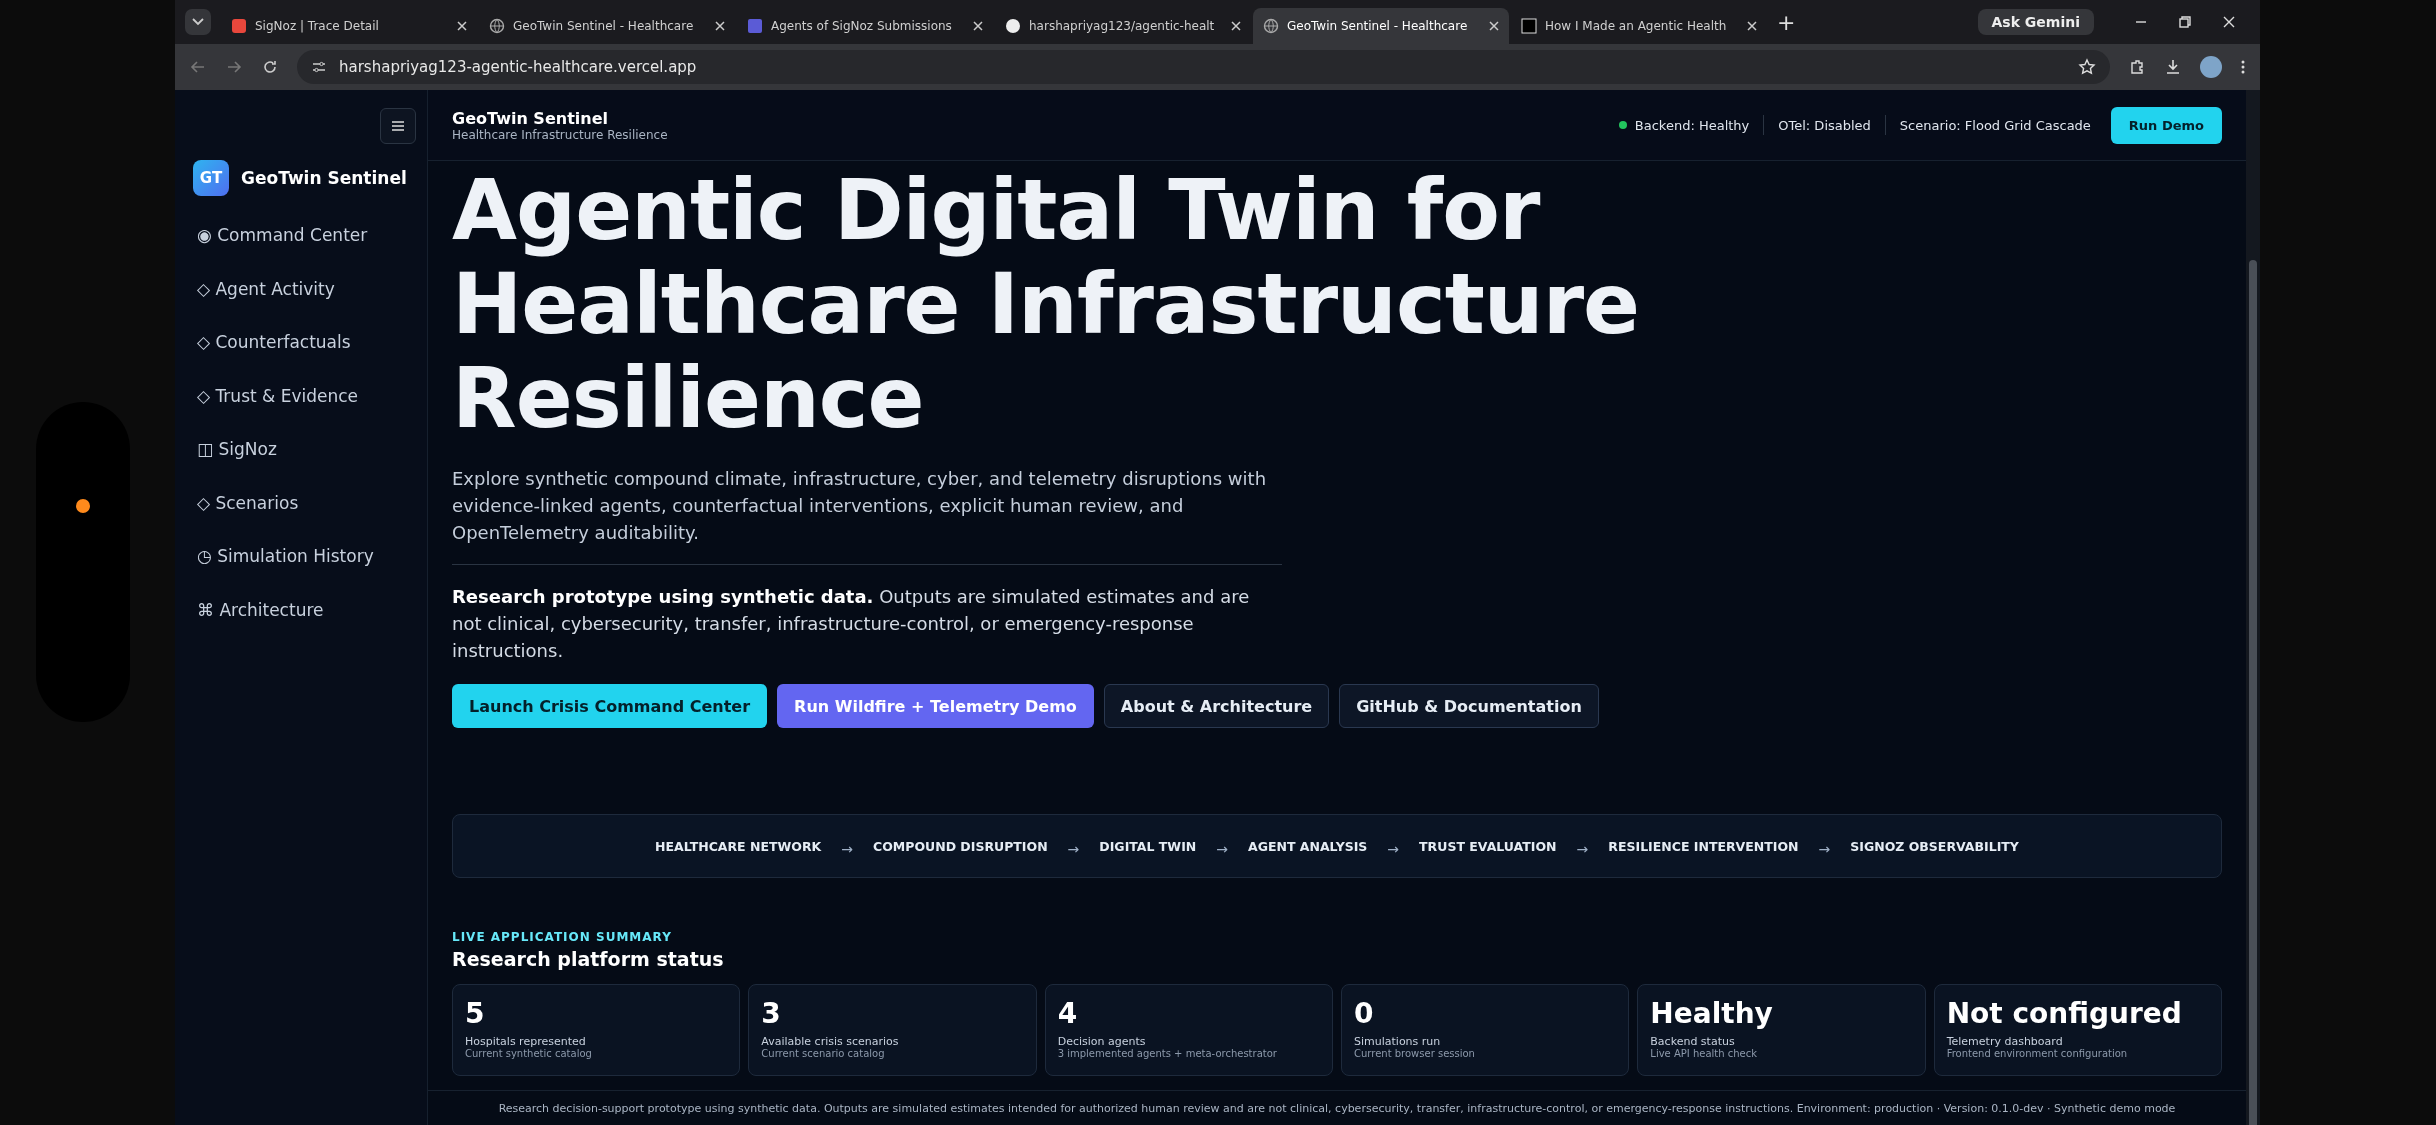 This screenshot has width=2436, height=1125. Describe the element at coordinates (860, 506) in the screenshot. I see `intro-paragraph: Explore synthetic compound climate, infrastructure, cyber, and telemetry disruptions with evidence-linked agents, counterfactual interventions, explicit human review, and OpenTelemetry auditability.` at that location.